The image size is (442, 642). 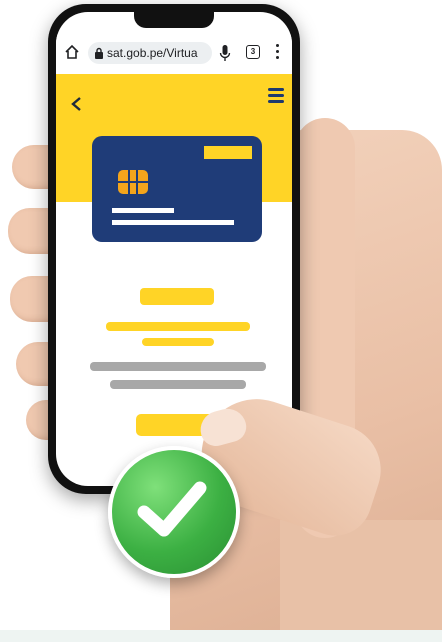 I want to click on more-vert-icon, so click(x=278, y=52).